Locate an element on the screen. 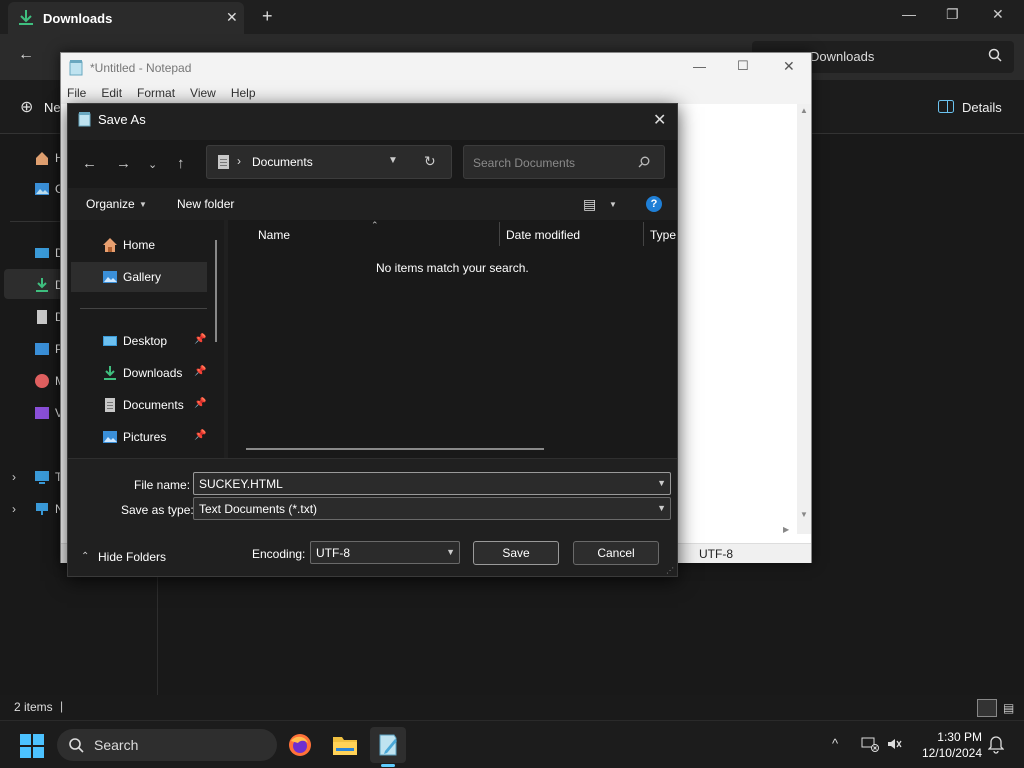 Image resolution: width=1024 pixels, height=768 pixels. chevron-up-icon: ⌃ is located at coordinates (85, 556).